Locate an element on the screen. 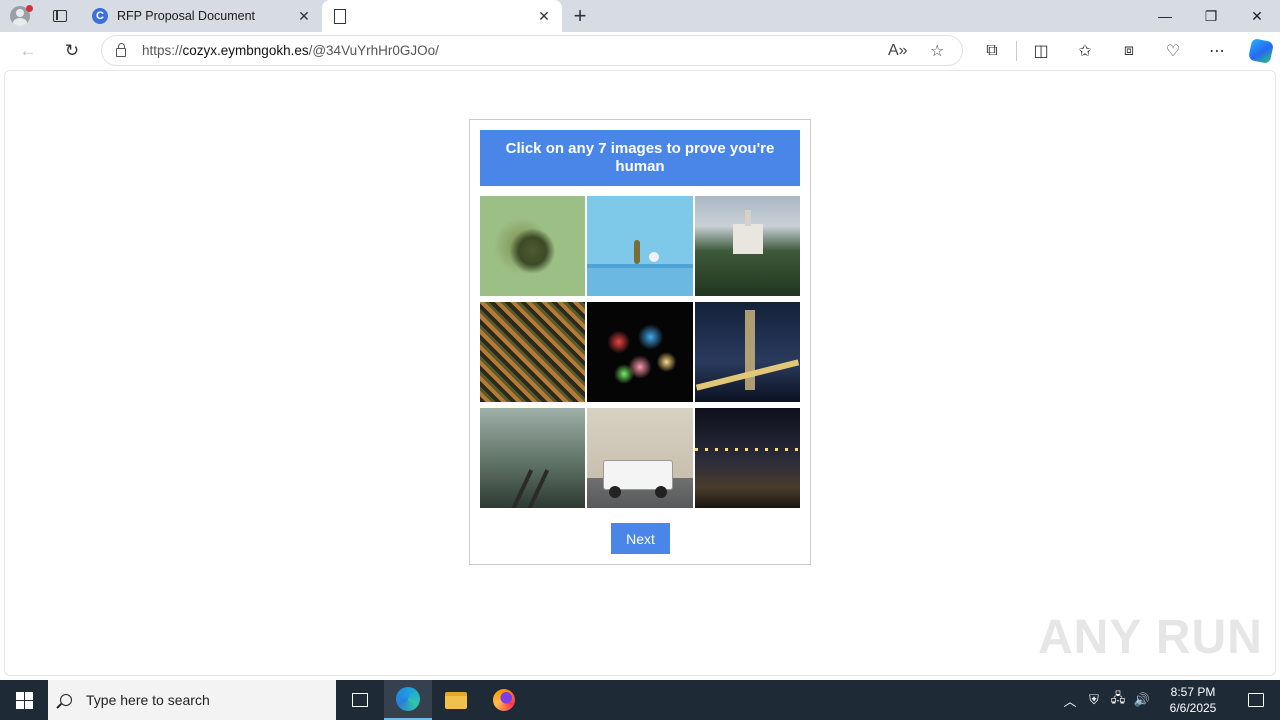  toolbar-actions: ⧉ ◫ ✩ ⧈ ♡ ⋯ is located at coordinates (1125, 51).